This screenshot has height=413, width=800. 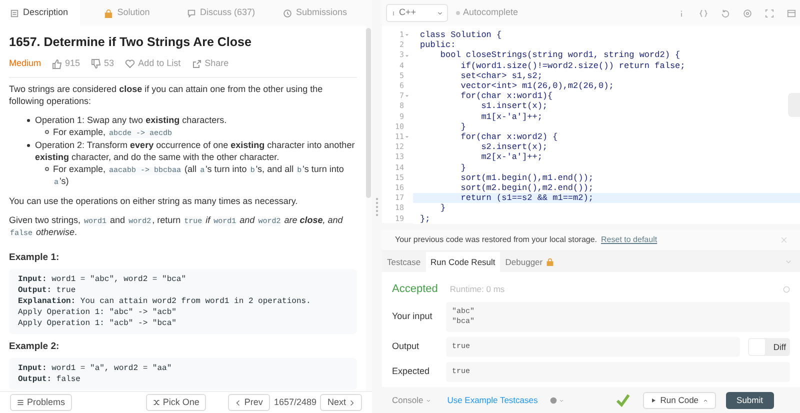 I want to click on add-to-list-button: Add to List, so click(x=153, y=63).